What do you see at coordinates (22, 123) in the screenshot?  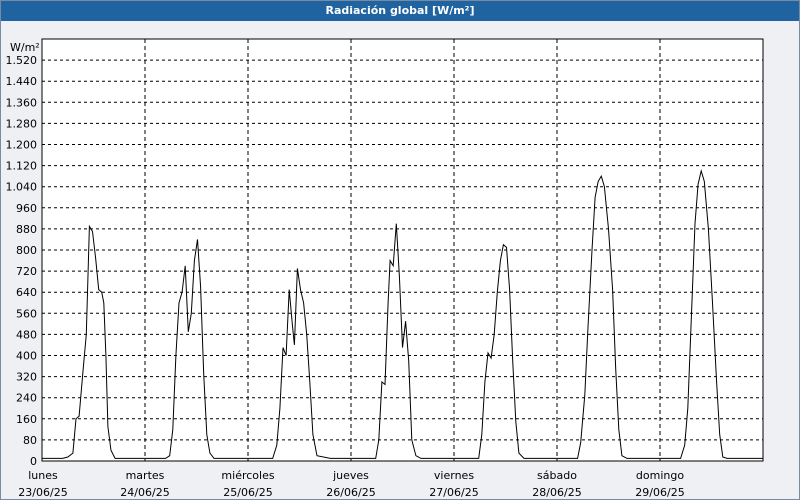 I see `y-tick-label: 1.280` at bounding box center [22, 123].